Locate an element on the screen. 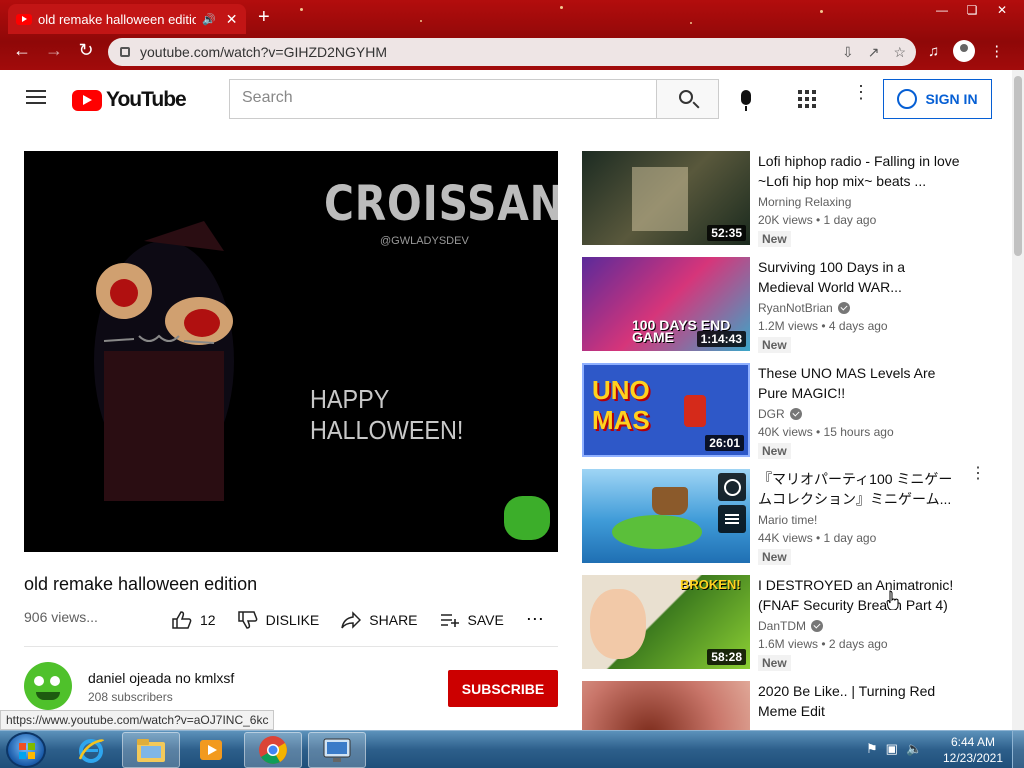  start-button is located at coordinates (26, 750).